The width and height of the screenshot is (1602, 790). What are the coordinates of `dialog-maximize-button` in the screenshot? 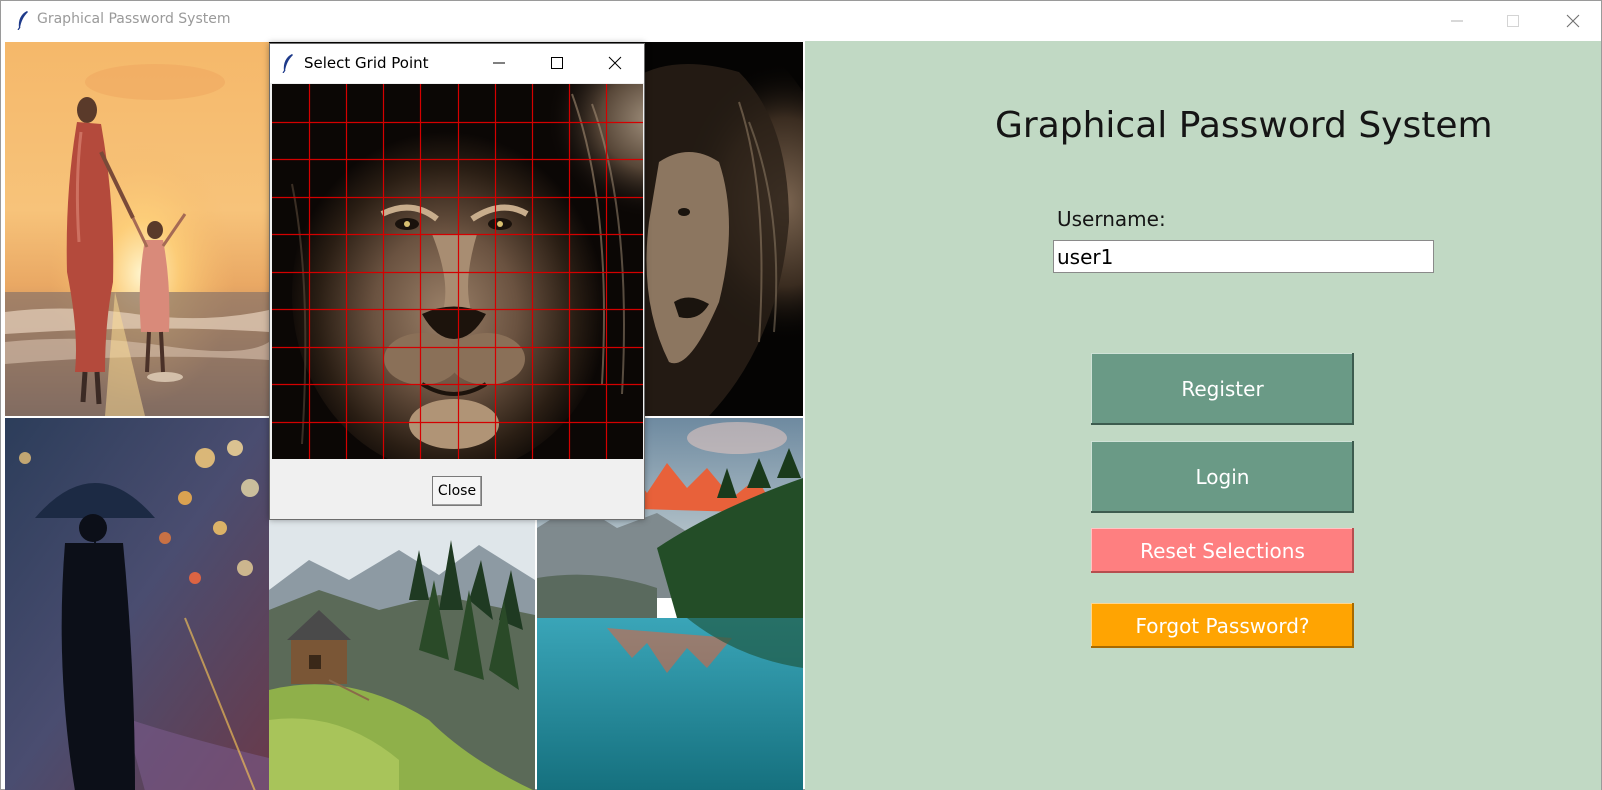 It's located at (557, 63).